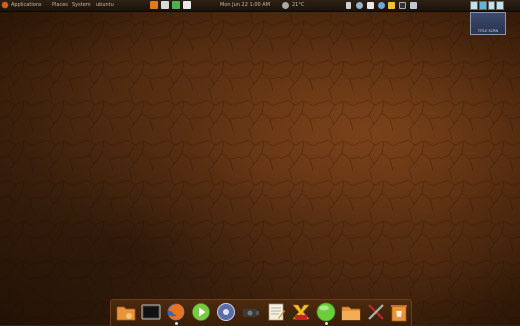 The image size is (520, 326). I want to click on dock, so click(261, 312).